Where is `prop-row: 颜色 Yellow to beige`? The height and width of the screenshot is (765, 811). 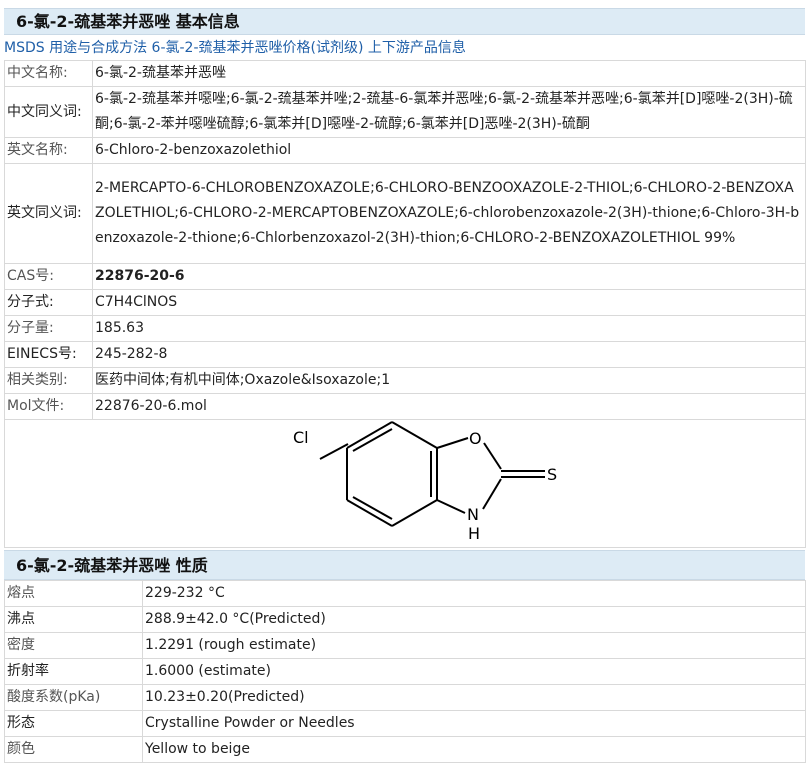 prop-row: 颜色 Yellow to beige is located at coordinates (405, 749).